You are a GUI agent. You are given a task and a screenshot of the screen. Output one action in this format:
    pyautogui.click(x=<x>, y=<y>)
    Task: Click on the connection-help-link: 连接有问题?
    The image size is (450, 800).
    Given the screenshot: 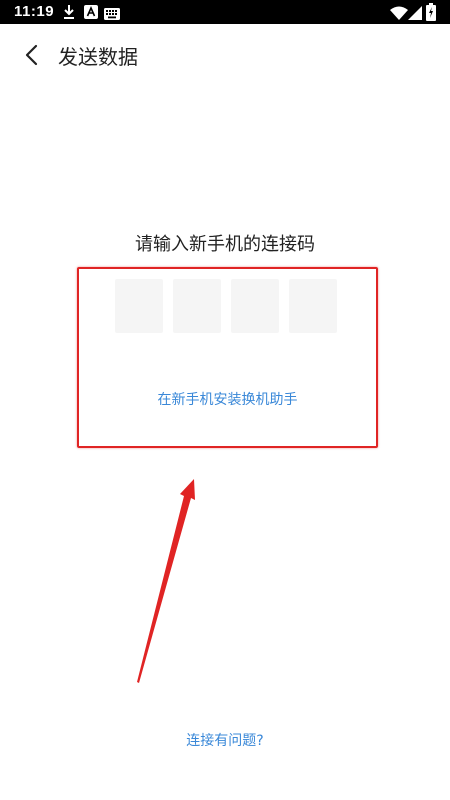 What is the action you would take?
    pyautogui.click(x=225, y=741)
    